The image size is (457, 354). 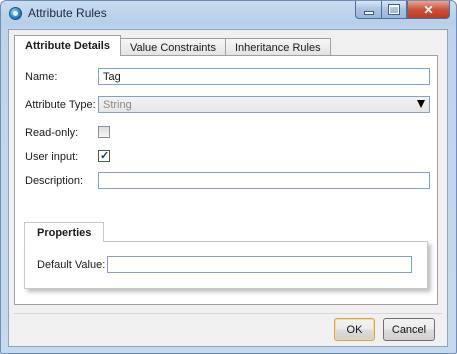 I want to click on default-value-label: Default Value:, so click(x=71, y=265).